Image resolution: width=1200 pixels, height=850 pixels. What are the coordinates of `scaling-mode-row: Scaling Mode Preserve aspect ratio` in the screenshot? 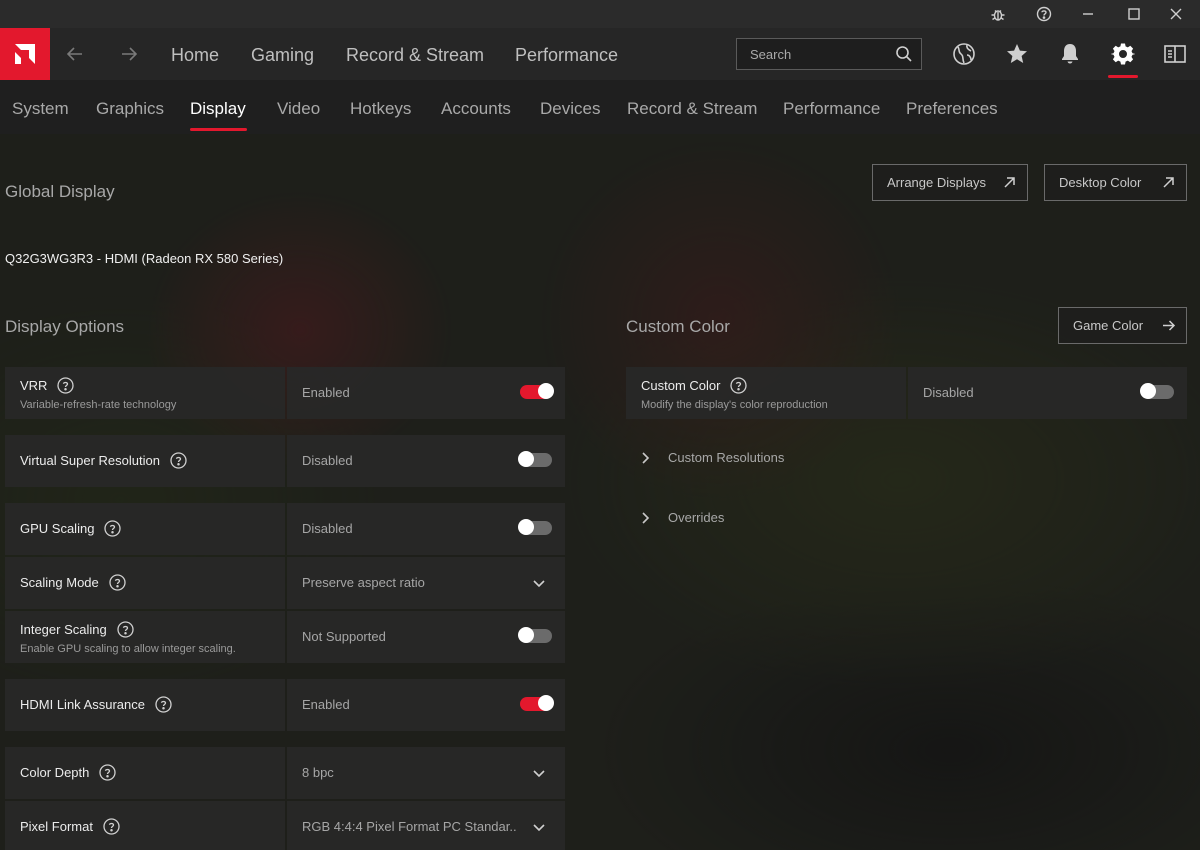 It's located at (285, 583).